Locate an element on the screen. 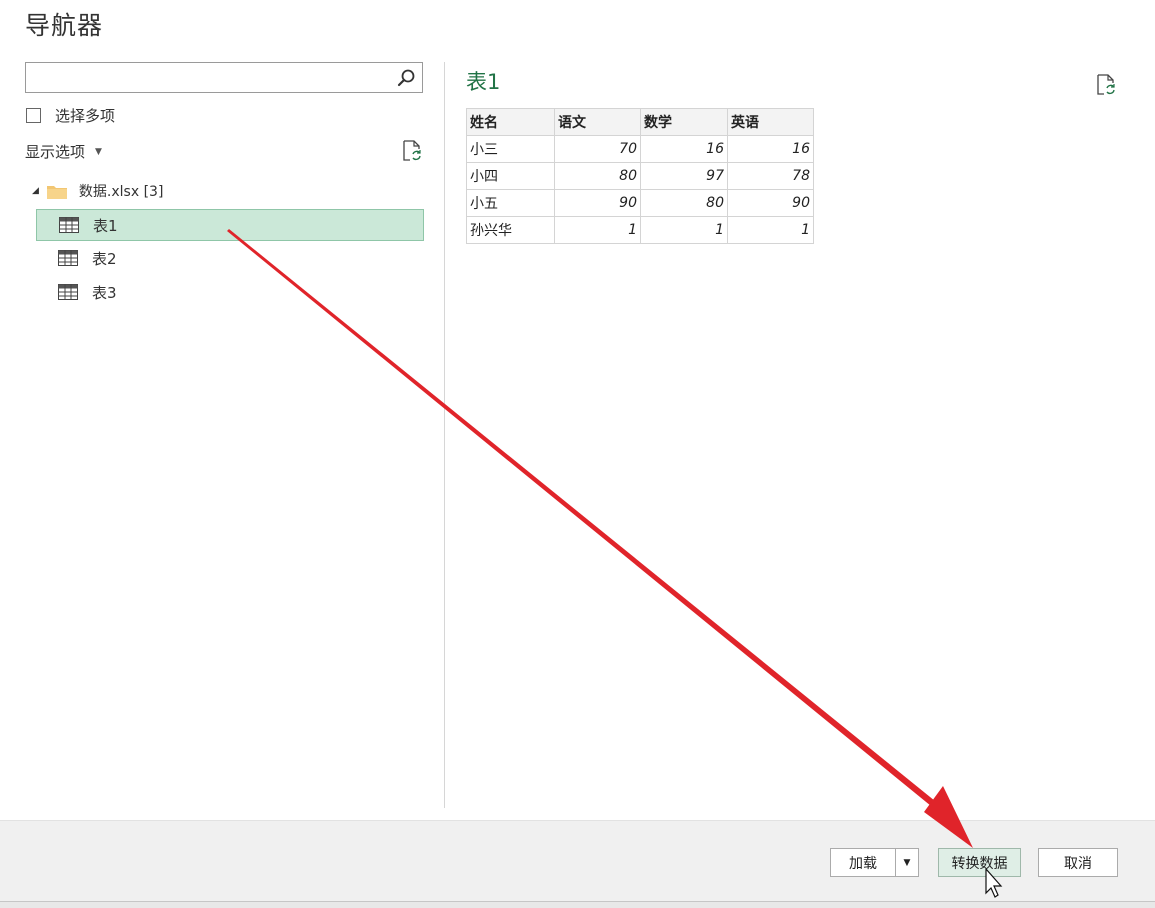 The image size is (1155, 908). tree-root-label: 数据.xlsx [3] is located at coordinates (121, 192).